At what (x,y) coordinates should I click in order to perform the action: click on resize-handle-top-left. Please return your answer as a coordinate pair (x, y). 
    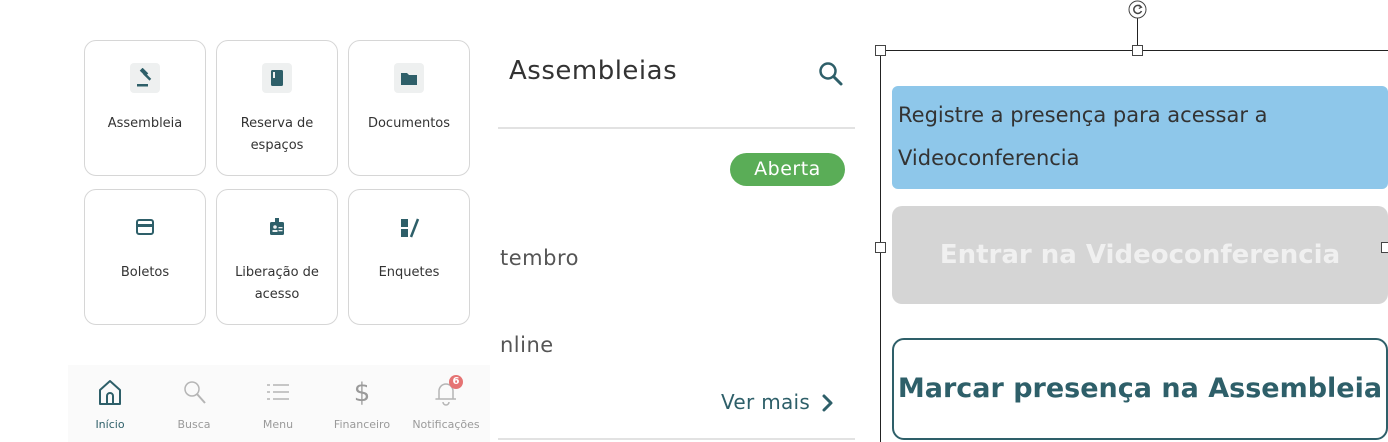
    Looking at the image, I should click on (880, 50).